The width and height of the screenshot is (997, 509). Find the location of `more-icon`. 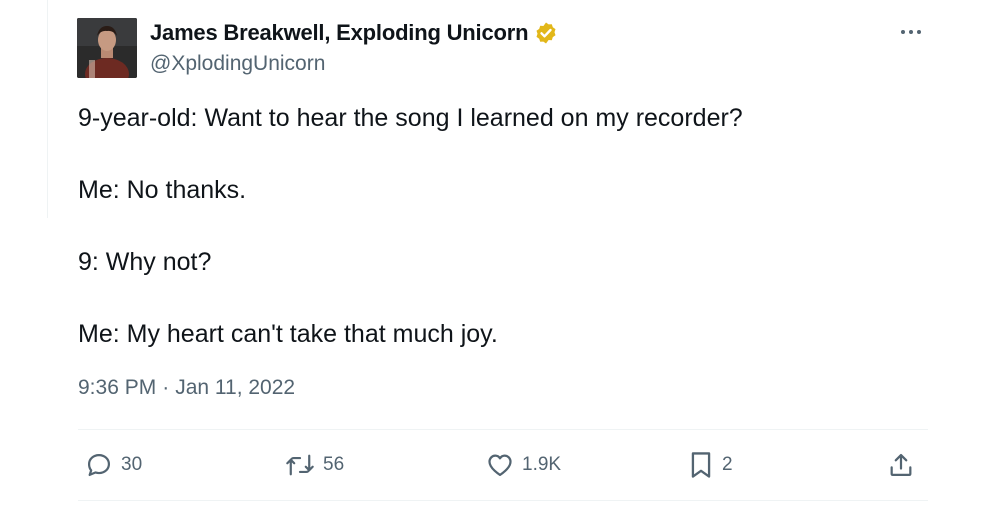

more-icon is located at coordinates (911, 32).